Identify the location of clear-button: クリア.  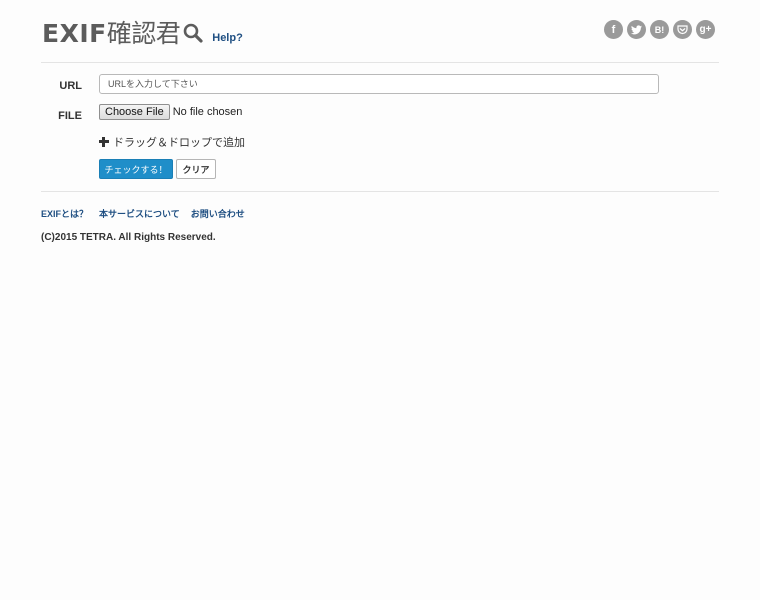
(196, 169).